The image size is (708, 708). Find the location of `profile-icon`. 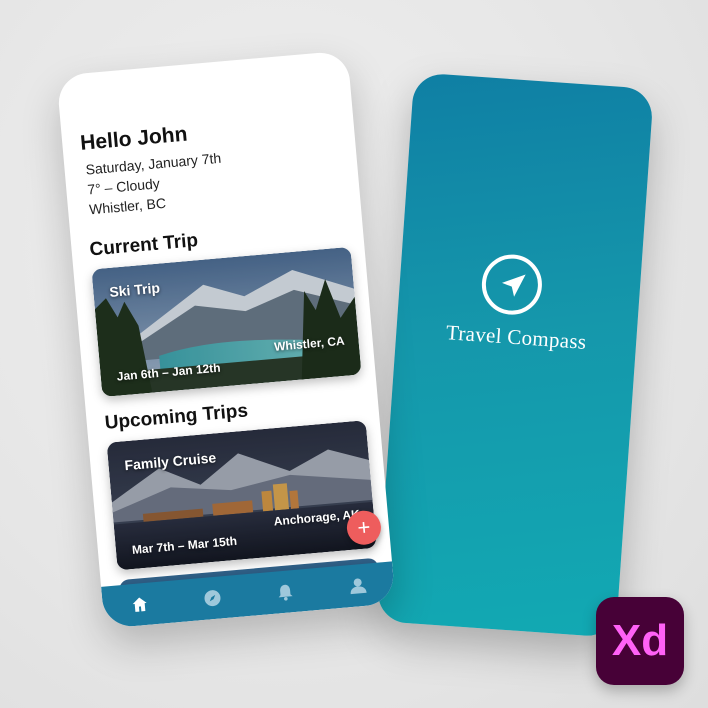

profile-icon is located at coordinates (357, 585).